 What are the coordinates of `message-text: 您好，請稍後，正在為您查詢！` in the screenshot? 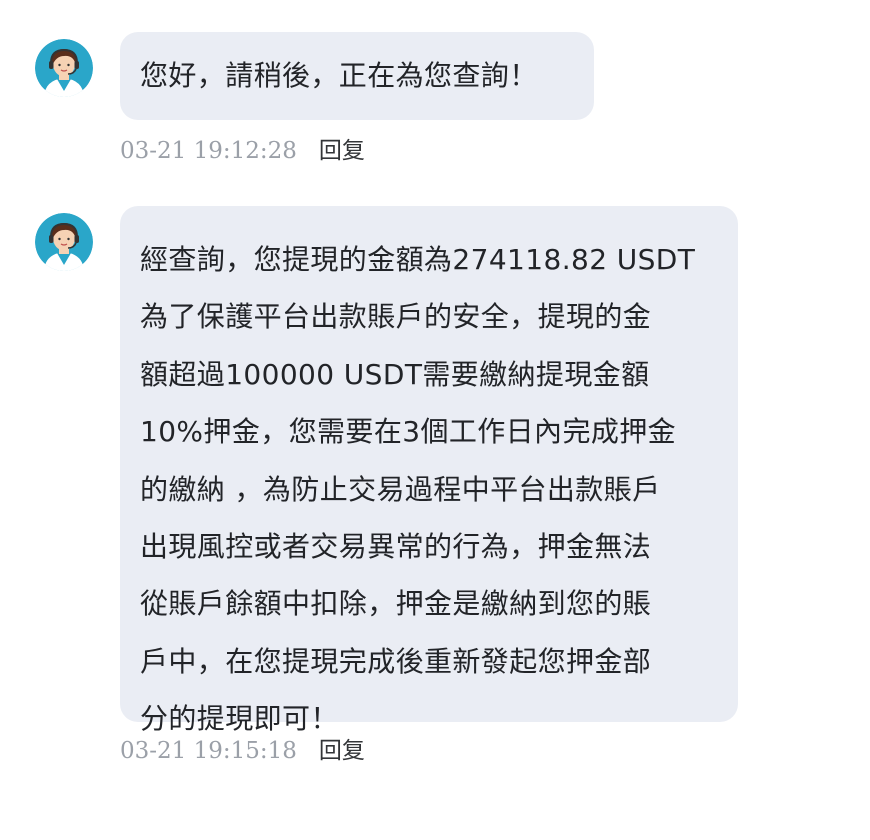 It's located at (339, 75).